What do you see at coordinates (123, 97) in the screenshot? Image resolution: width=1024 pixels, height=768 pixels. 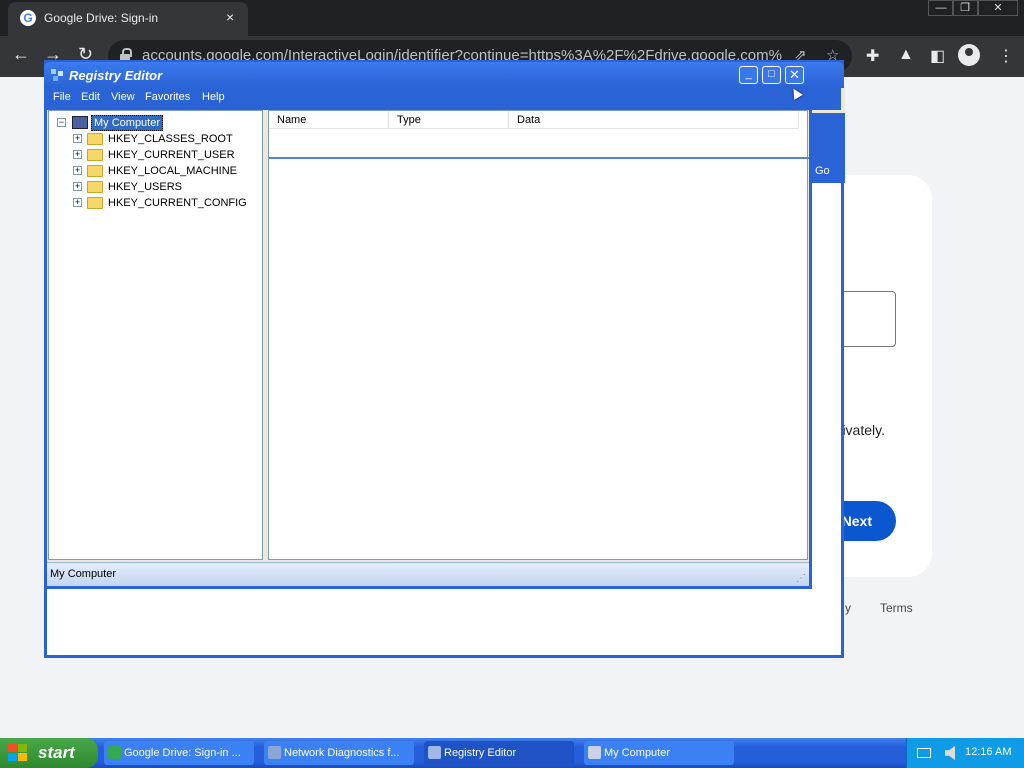 I see `menu-view: View` at bounding box center [123, 97].